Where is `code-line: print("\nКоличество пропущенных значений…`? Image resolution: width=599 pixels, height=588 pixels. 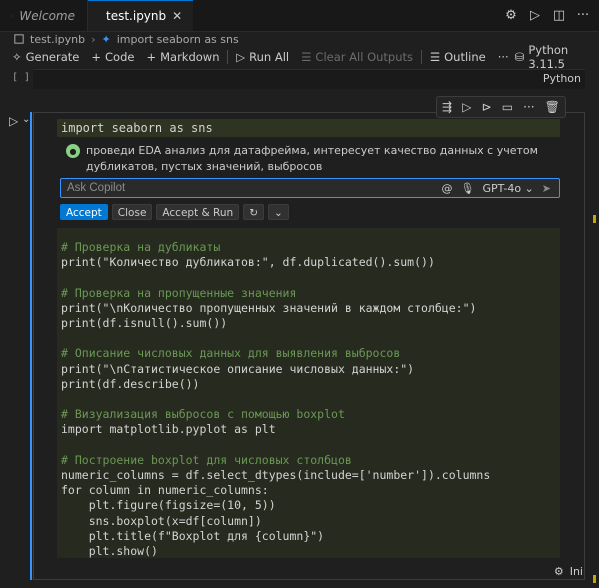 code-line: print("\nКоличество пропущенных значений… is located at coordinates (275, 308).